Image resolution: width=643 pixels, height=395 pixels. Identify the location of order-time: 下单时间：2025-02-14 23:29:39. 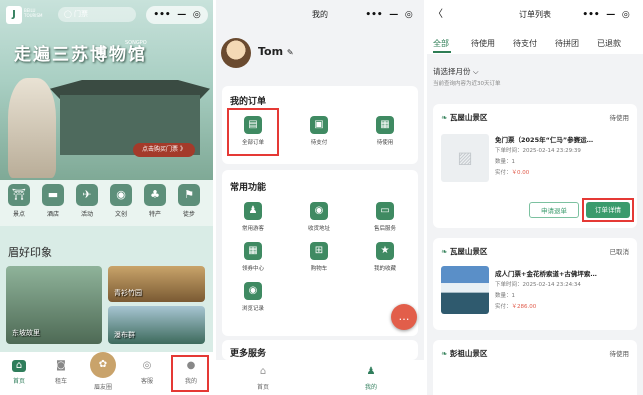
(538, 151).